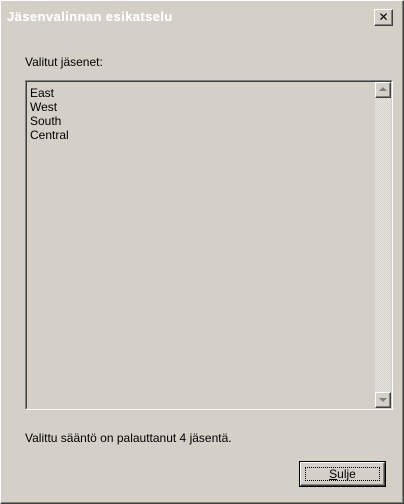 This screenshot has height=504, width=404. I want to click on window-title: Jäsenvalinnan esikatselu, so click(90, 16).